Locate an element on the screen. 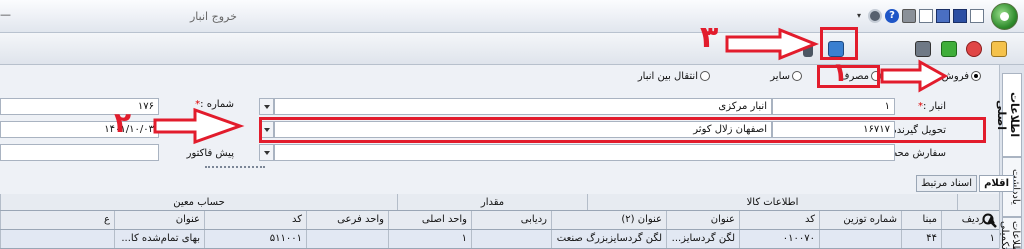  annotation-number-1: ۱ is located at coordinates (840, 73).